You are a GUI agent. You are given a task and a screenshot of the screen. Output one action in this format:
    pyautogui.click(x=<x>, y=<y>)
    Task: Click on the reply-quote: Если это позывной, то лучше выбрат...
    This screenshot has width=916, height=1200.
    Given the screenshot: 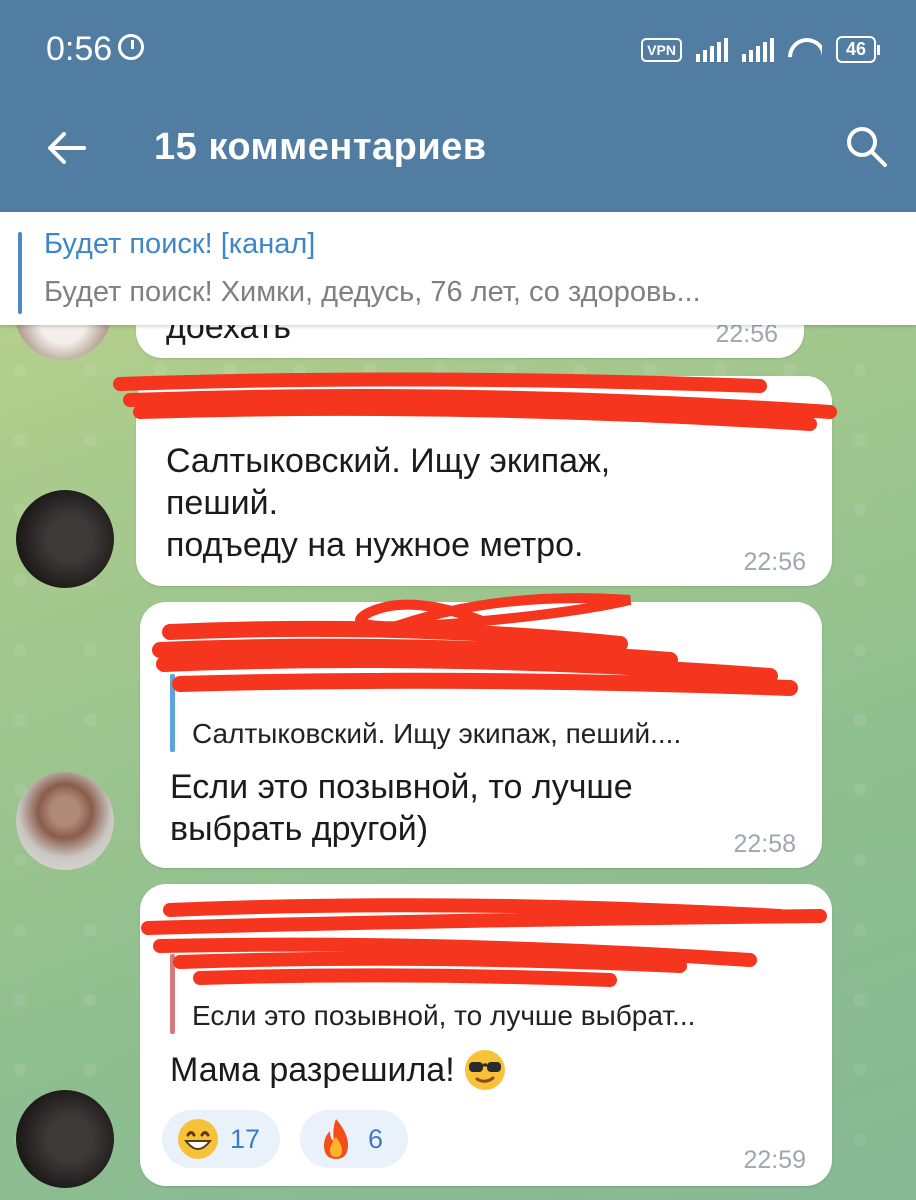 What is the action you would take?
    pyautogui.click(x=485, y=994)
    